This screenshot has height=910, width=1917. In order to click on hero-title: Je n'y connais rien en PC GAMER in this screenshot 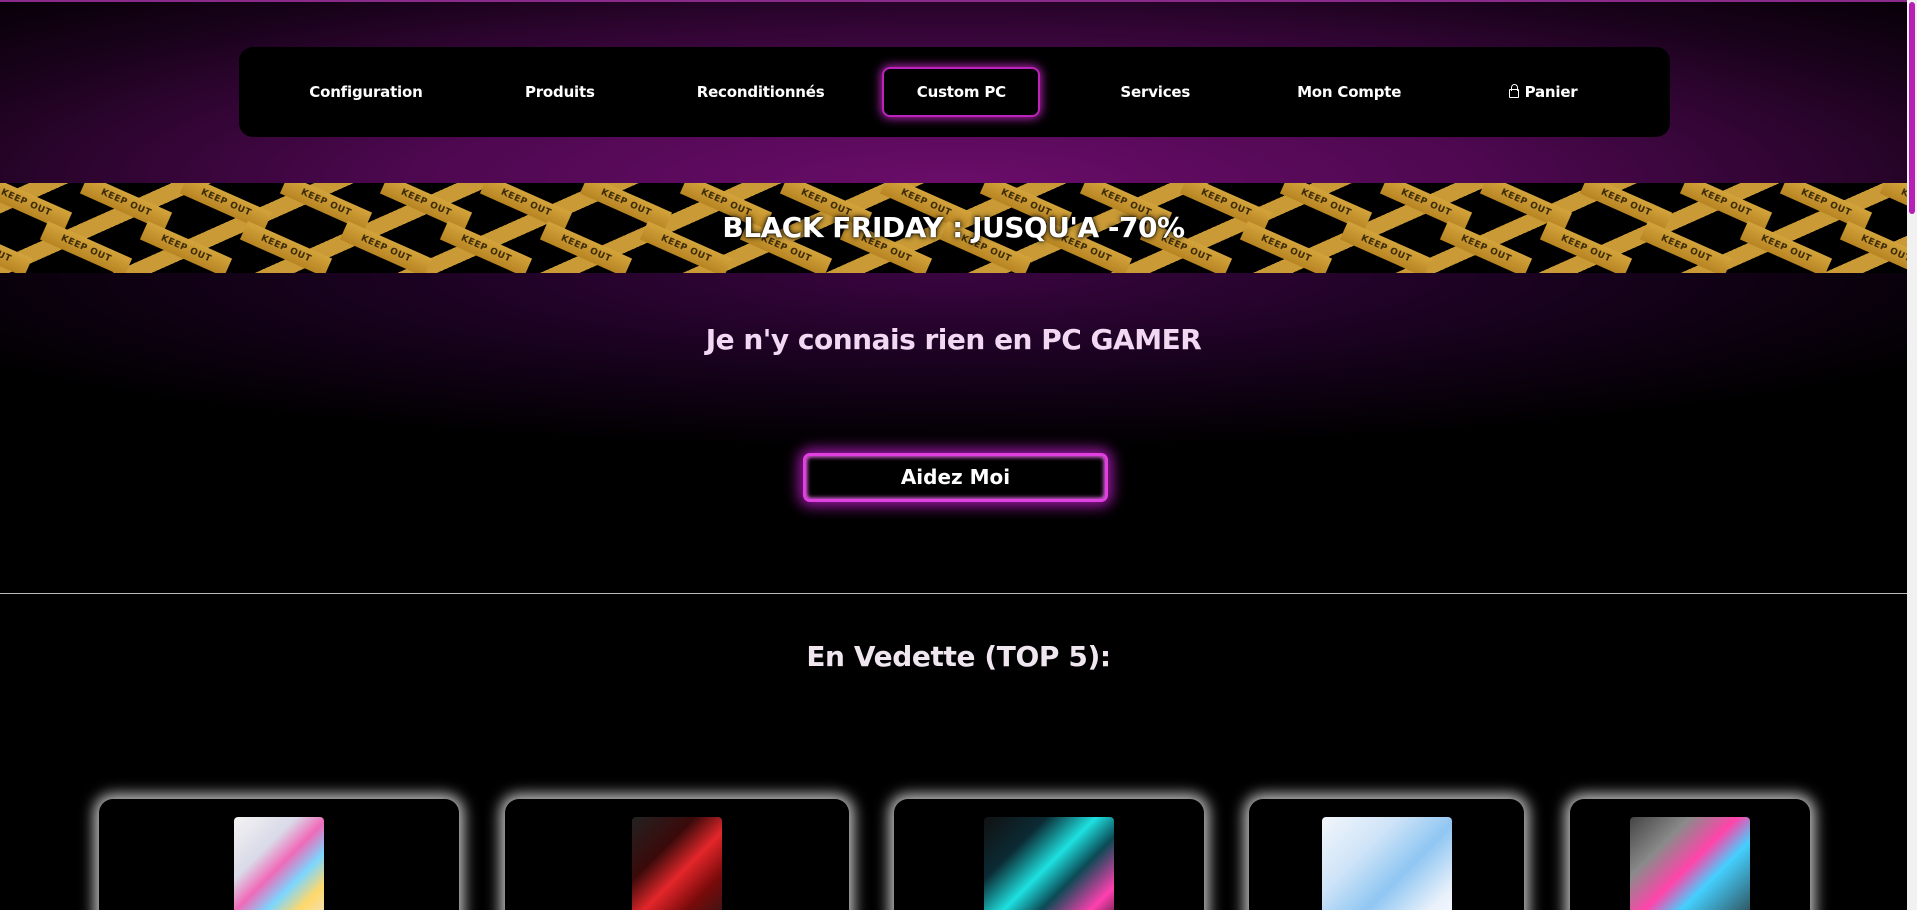, I will do `click(953, 339)`.